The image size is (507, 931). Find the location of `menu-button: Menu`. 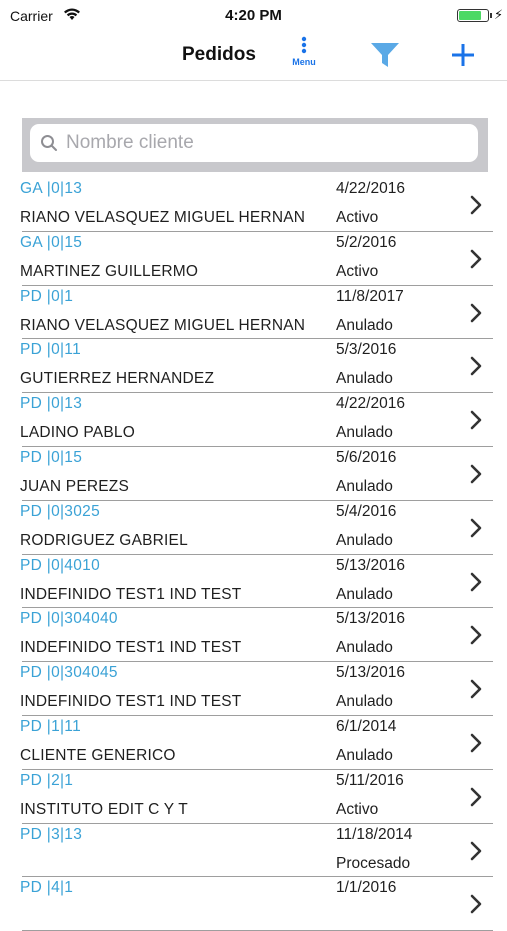

menu-button: Menu is located at coordinates (304, 56).